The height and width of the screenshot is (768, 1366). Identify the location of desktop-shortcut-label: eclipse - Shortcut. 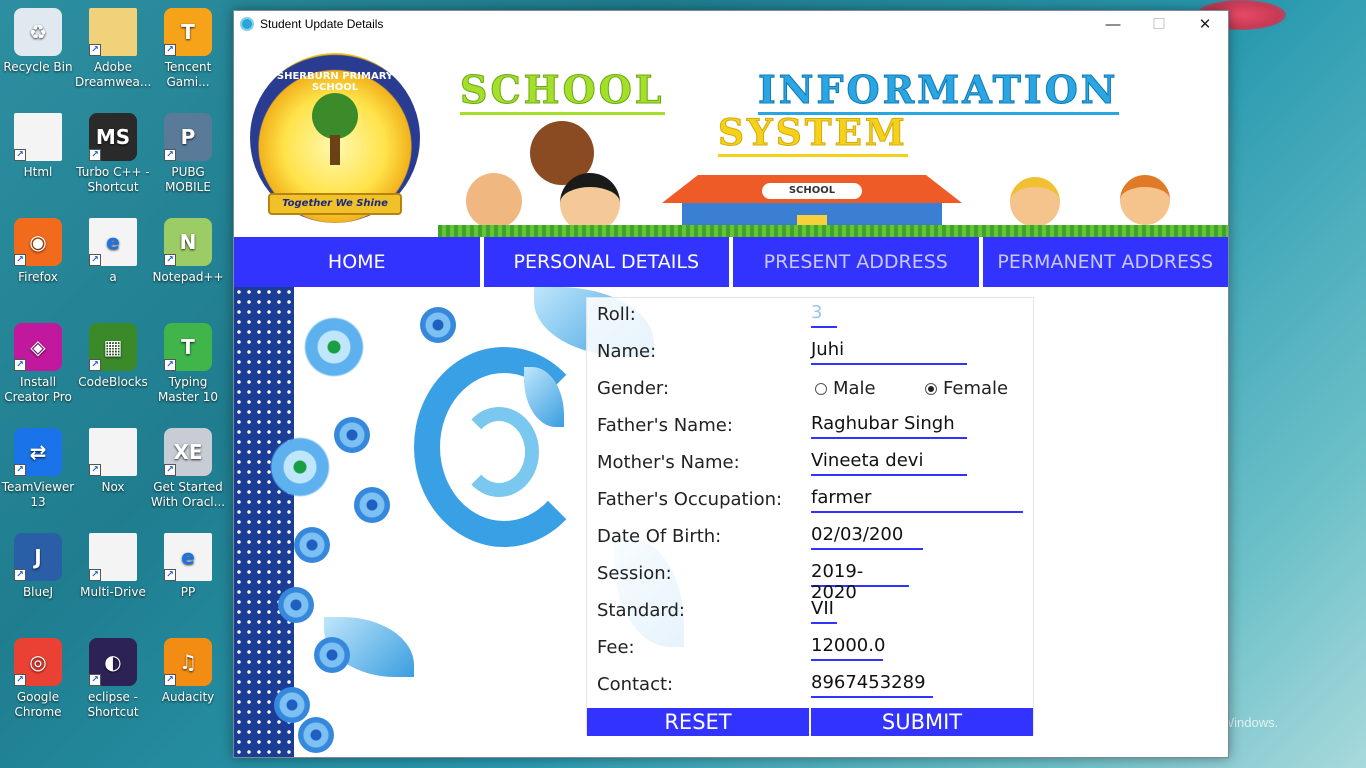
(113, 704).